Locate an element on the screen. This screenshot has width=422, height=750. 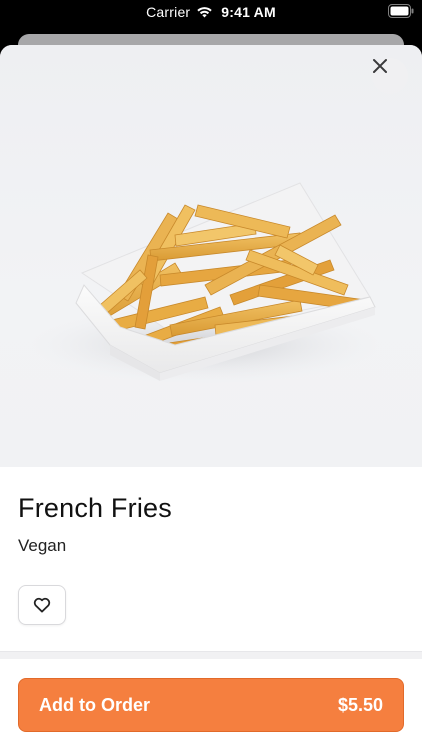
section-divider is located at coordinates (211, 655).